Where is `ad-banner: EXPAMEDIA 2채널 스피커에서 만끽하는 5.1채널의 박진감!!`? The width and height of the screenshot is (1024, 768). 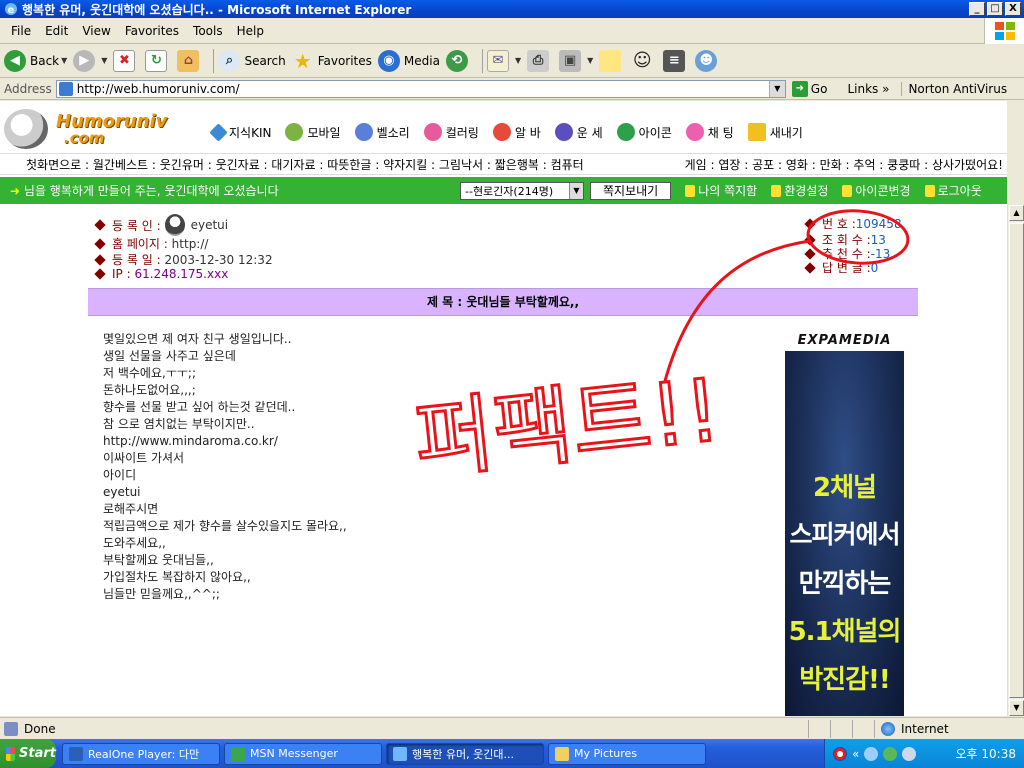
ad-banner: EXPAMEDIA 2채널 스피커에서 만끽하는 5.1채널의 박진감!! is located at coordinates (844, 523).